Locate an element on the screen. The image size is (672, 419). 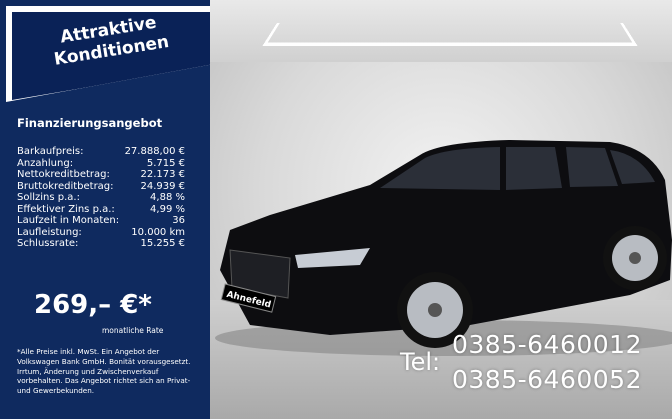
detail-label: Effektiver Zins p.a.: is located at coordinates (66, 209).